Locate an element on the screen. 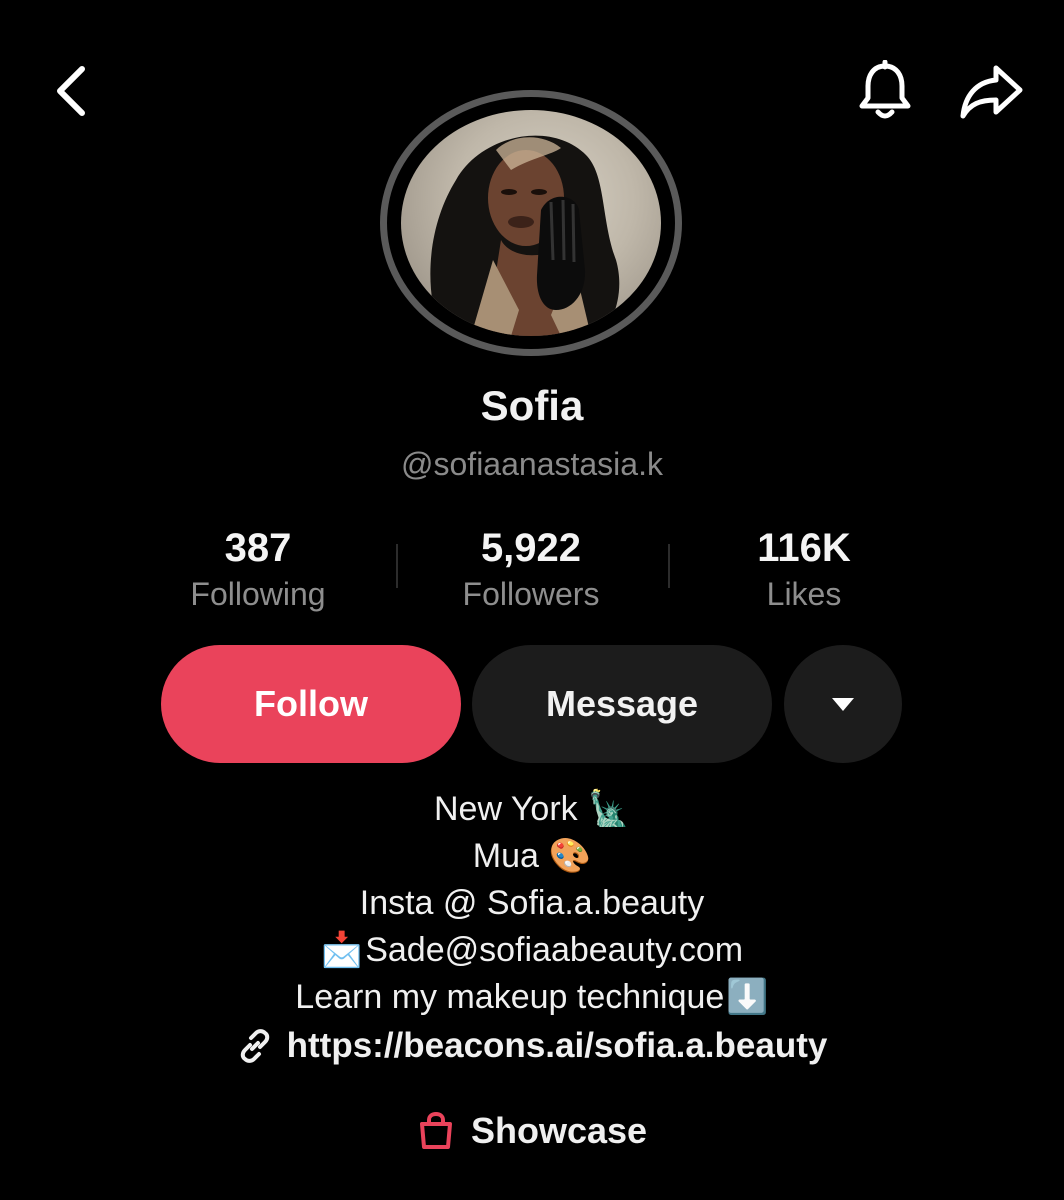  bio-line: Mua 🎨 is located at coordinates (532, 856).